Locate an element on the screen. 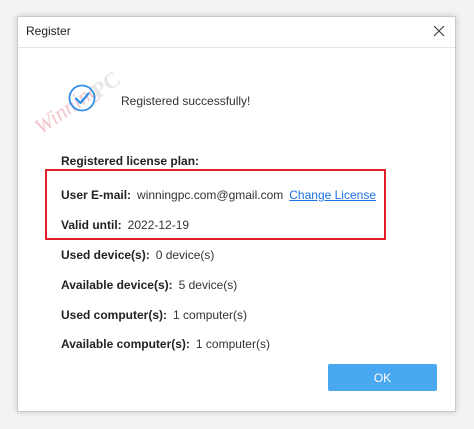  window-title: Register is located at coordinates (48, 31).